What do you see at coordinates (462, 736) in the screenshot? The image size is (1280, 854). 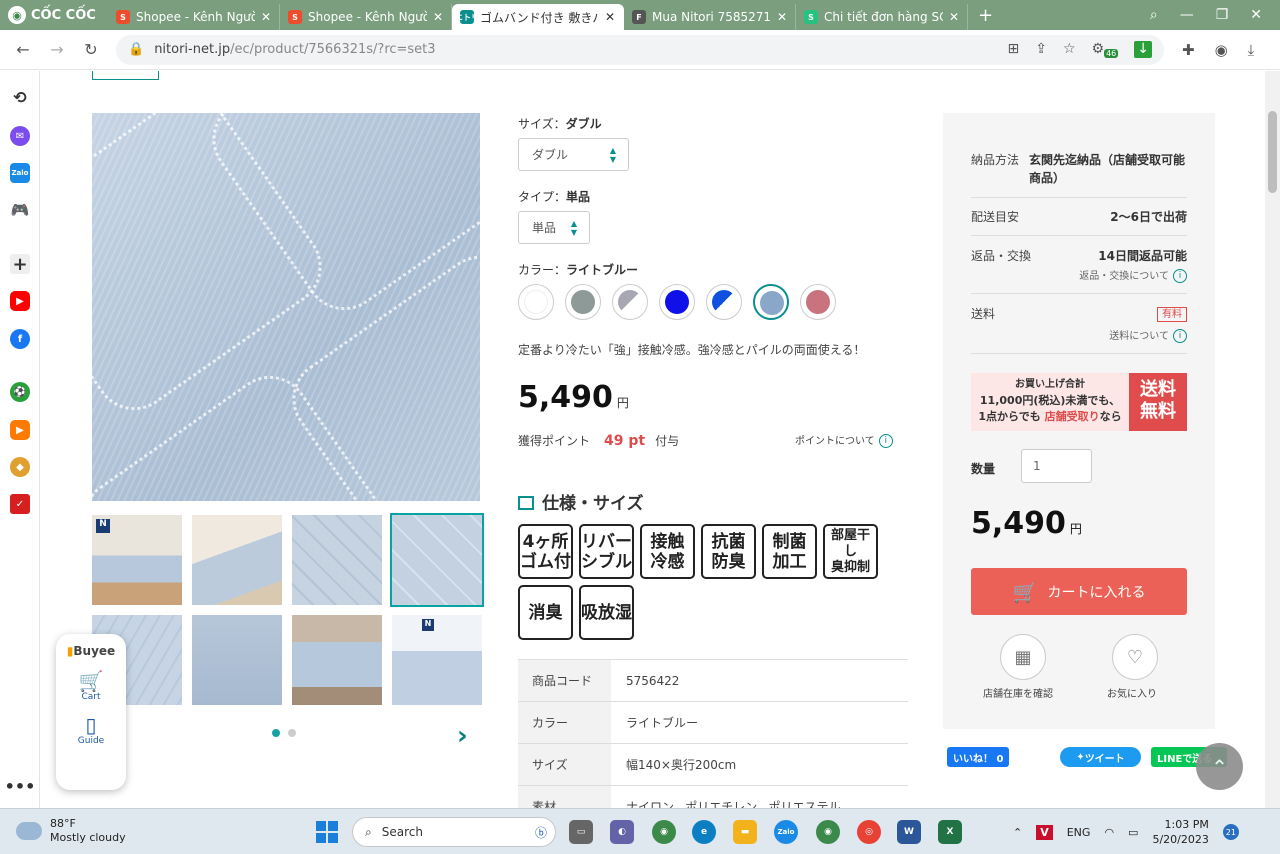 I see `carousel-next-icon: ›` at bounding box center [462, 736].